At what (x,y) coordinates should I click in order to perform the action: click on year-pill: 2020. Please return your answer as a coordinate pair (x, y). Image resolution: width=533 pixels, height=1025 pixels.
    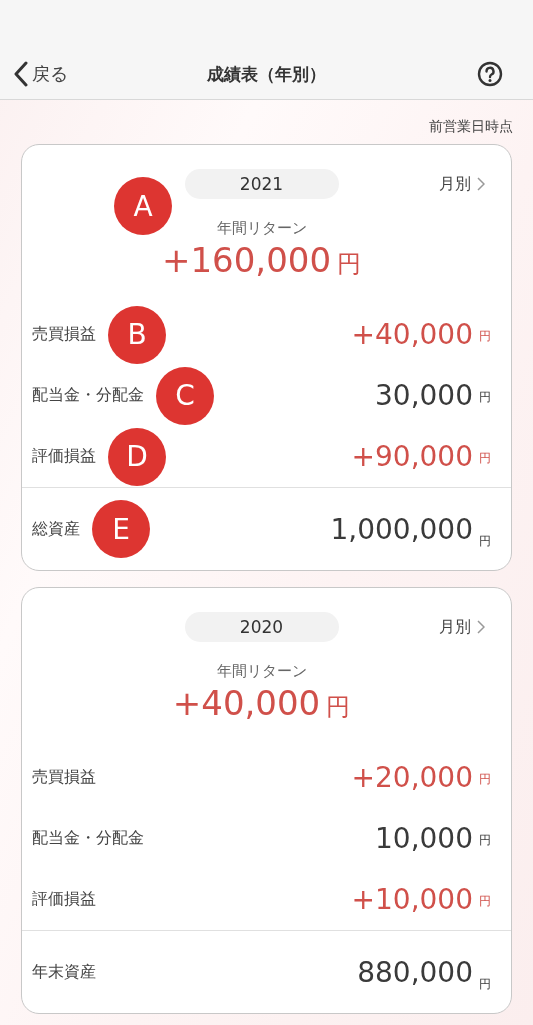
    Looking at the image, I should click on (261, 627).